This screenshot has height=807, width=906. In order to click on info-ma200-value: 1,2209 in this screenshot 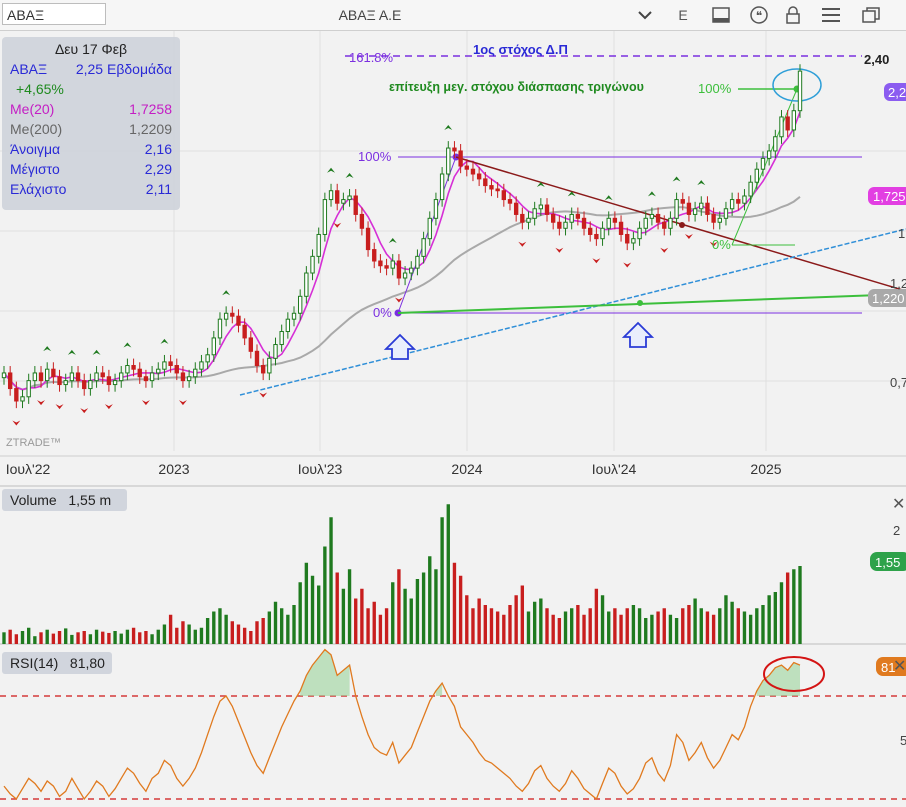, I will do `click(150, 129)`.